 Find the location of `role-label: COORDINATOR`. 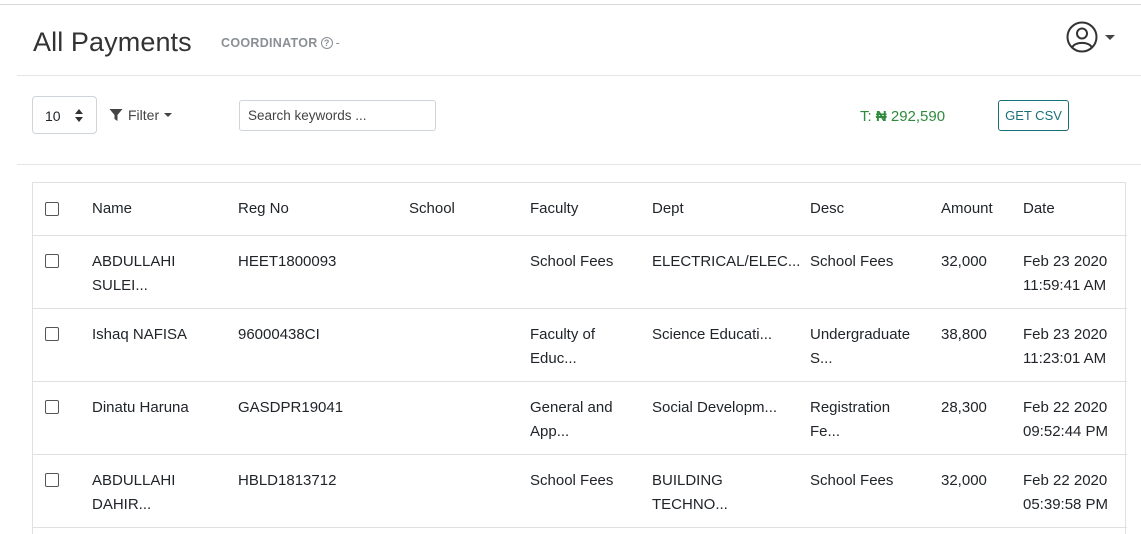

role-label: COORDINATOR is located at coordinates (269, 43).